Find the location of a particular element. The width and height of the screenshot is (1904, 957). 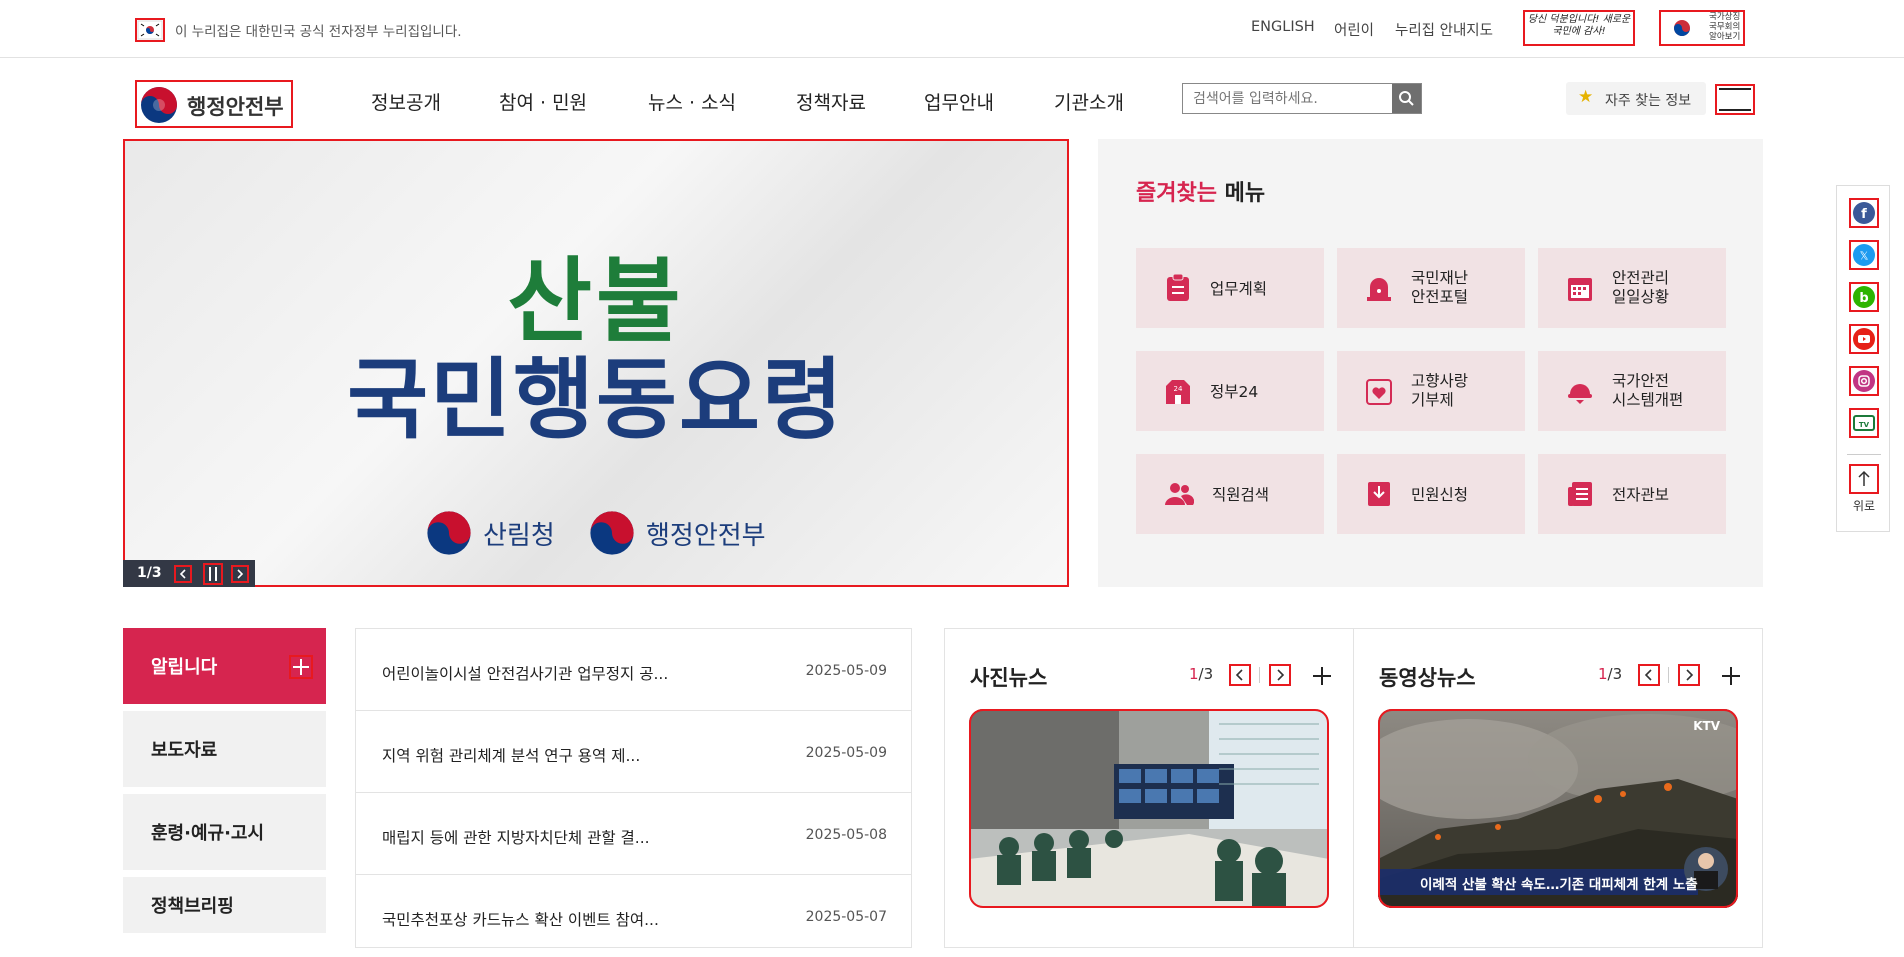

svg-text: 𝕏 is located at coordinates (1864, 256).